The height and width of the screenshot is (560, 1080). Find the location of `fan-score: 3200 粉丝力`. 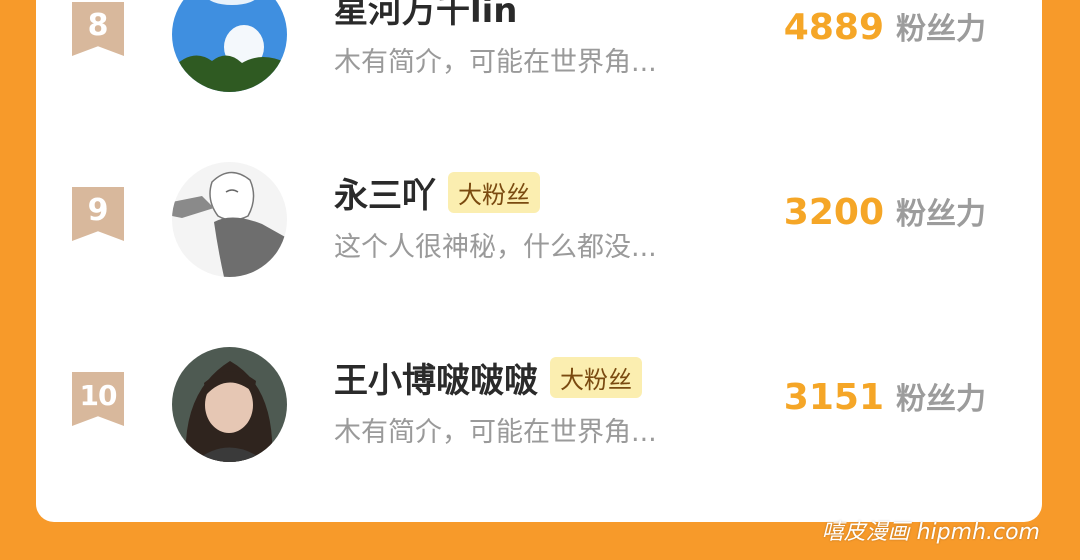

fan-score: 3200 粉丝力 is located at coordinates (885, 211).